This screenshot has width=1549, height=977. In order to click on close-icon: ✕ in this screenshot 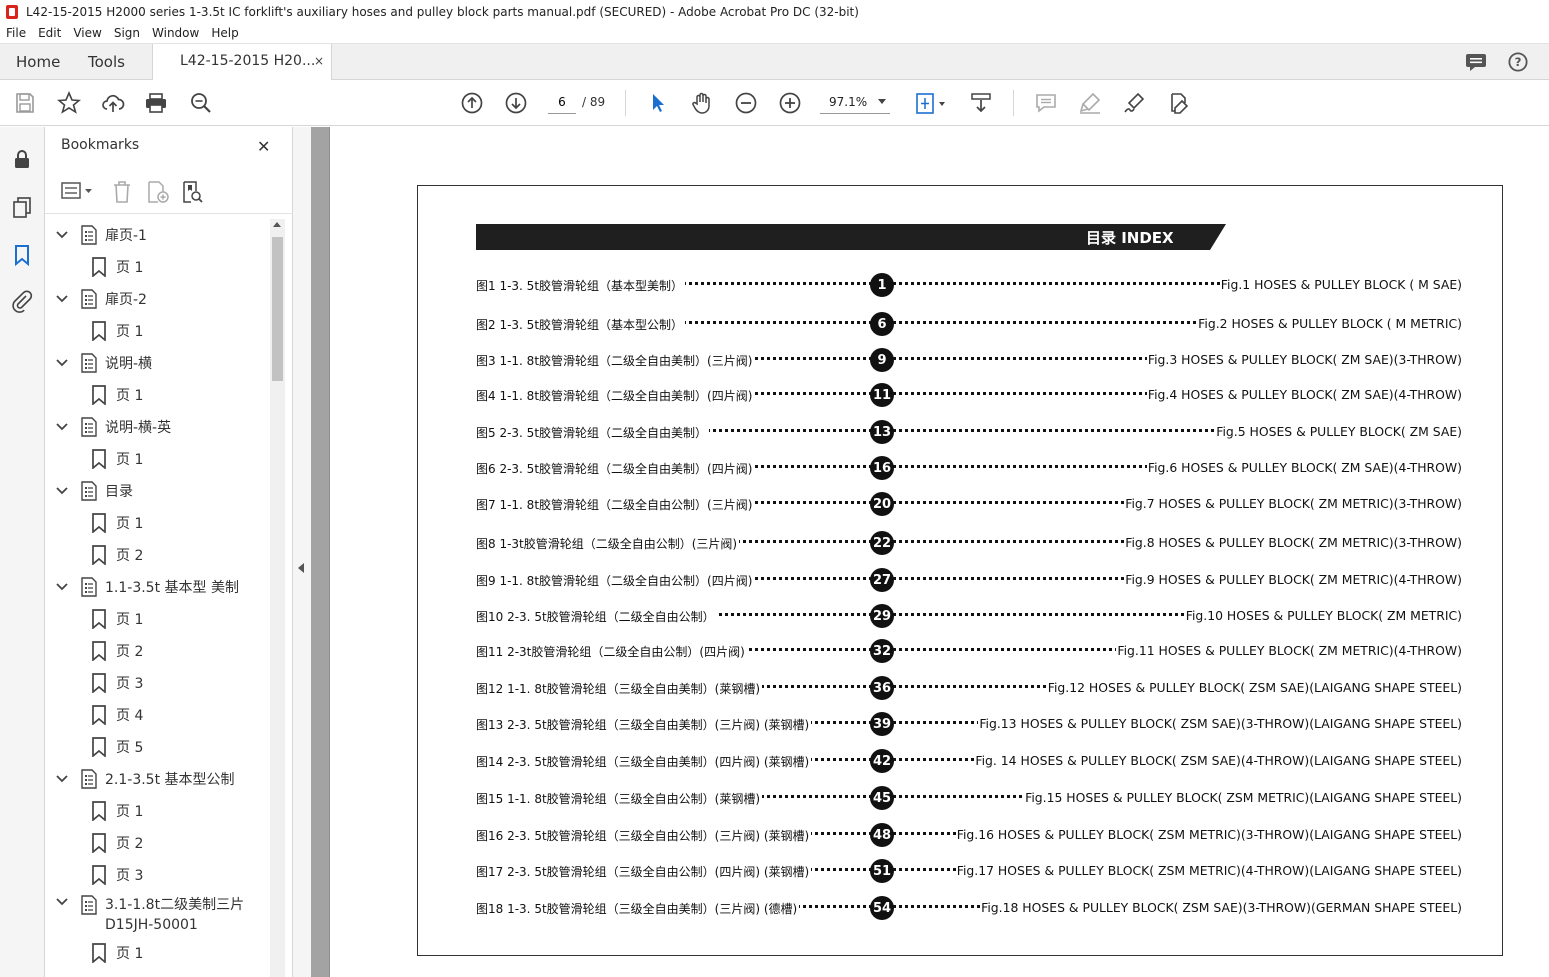, I will do `click(263, 146)`.